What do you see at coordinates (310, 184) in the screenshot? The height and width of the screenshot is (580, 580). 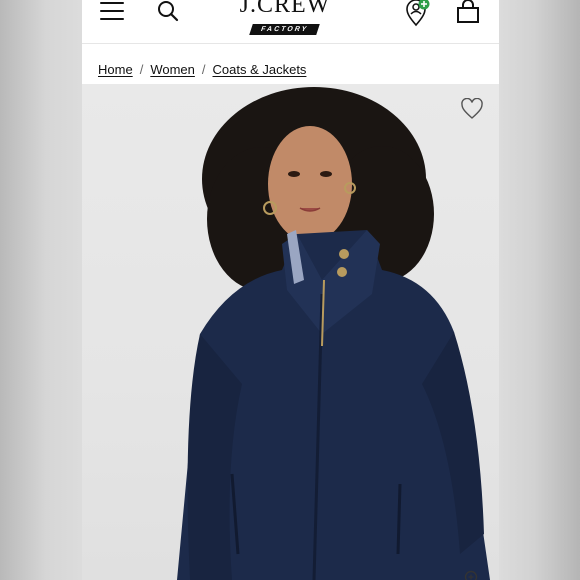 I see `model-face` at bounding box center [310, 184].